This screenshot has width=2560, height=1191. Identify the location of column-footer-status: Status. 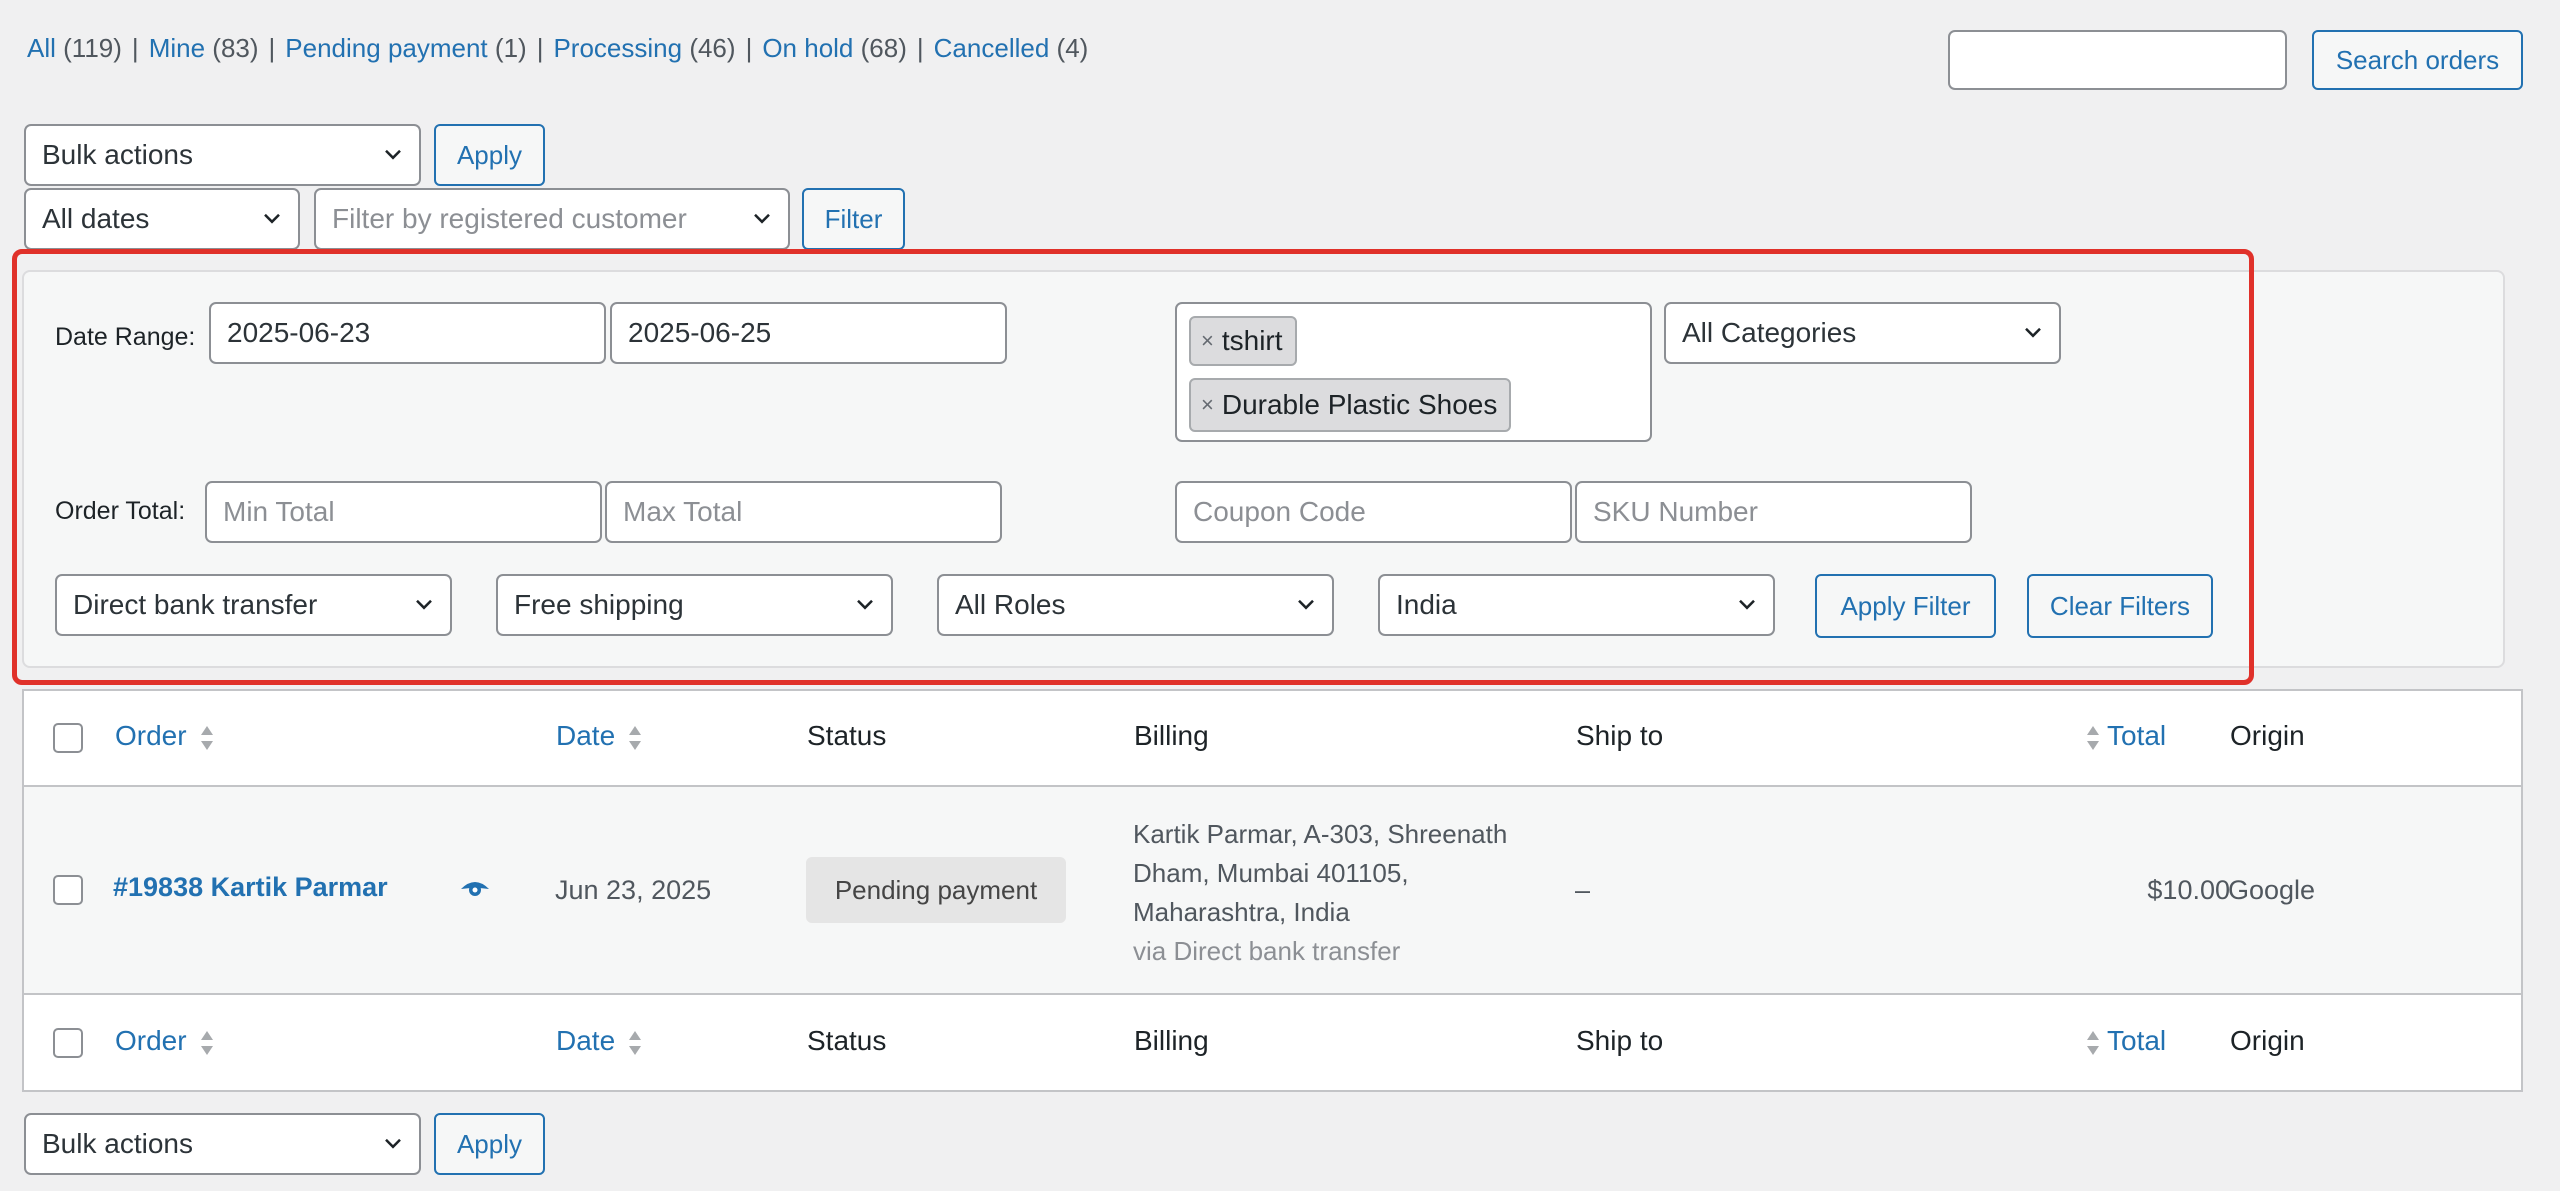
(847, 1040).